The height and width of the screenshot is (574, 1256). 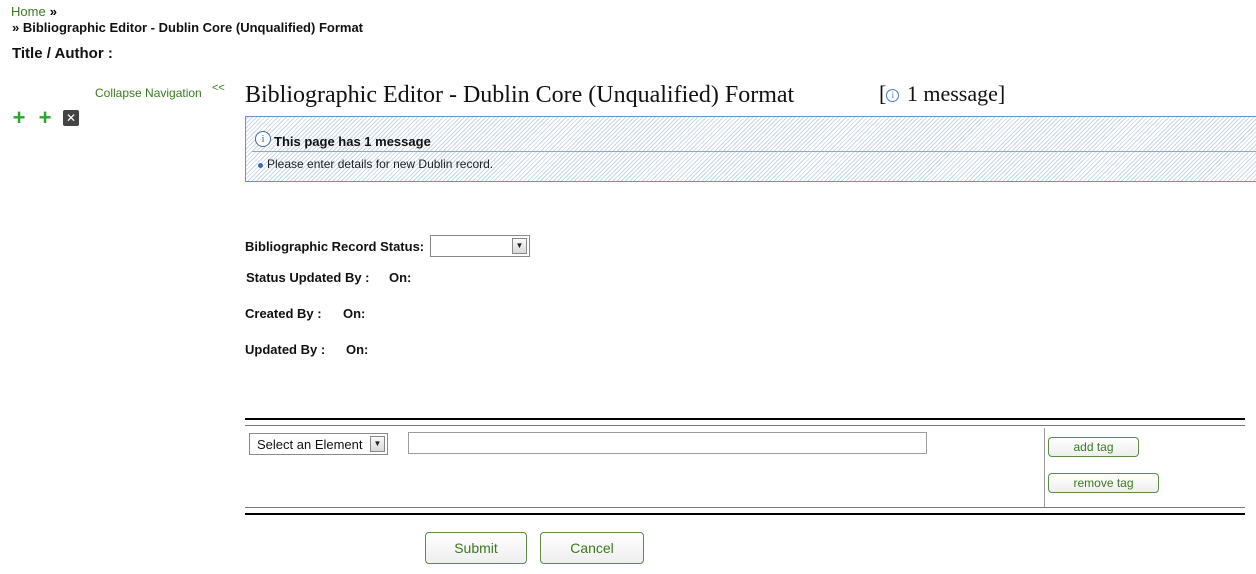 What do you see at coordinates (1103, 483) in the screenshot?
I see `remove-tag-button: remove tag` at bounding box center [1103, 483].